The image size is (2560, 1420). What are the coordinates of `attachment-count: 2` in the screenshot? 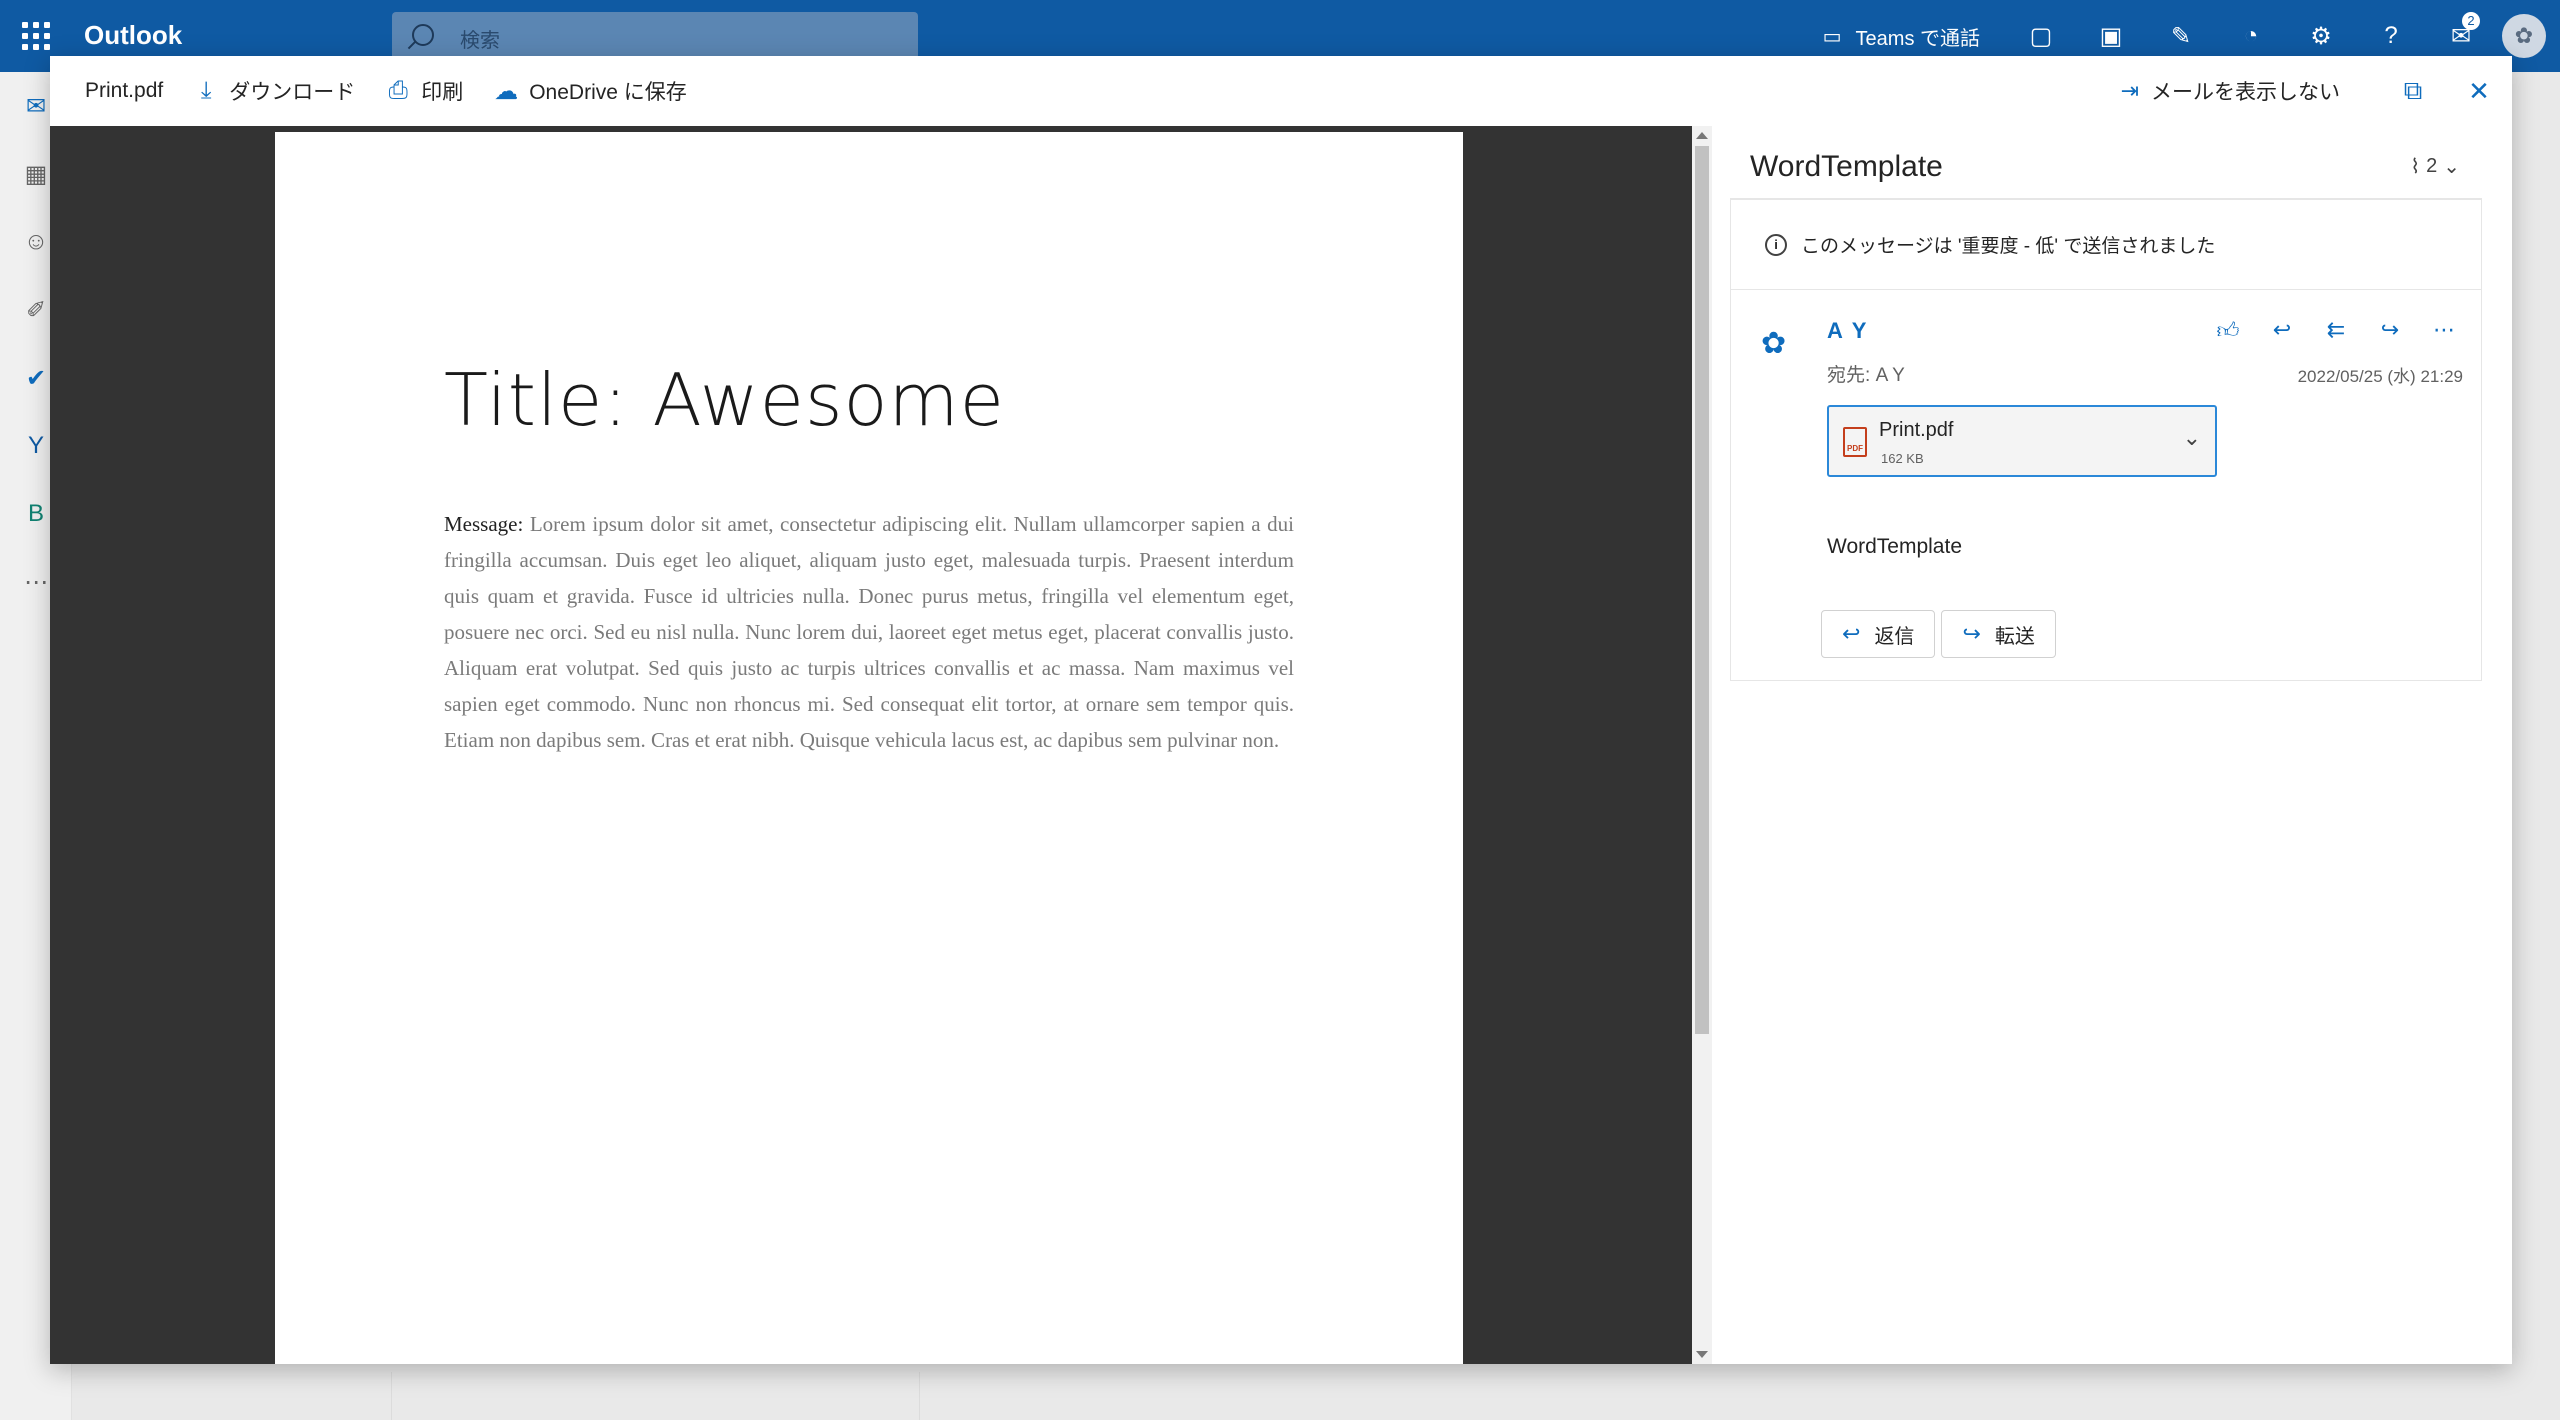 It's located at (2432, 166).